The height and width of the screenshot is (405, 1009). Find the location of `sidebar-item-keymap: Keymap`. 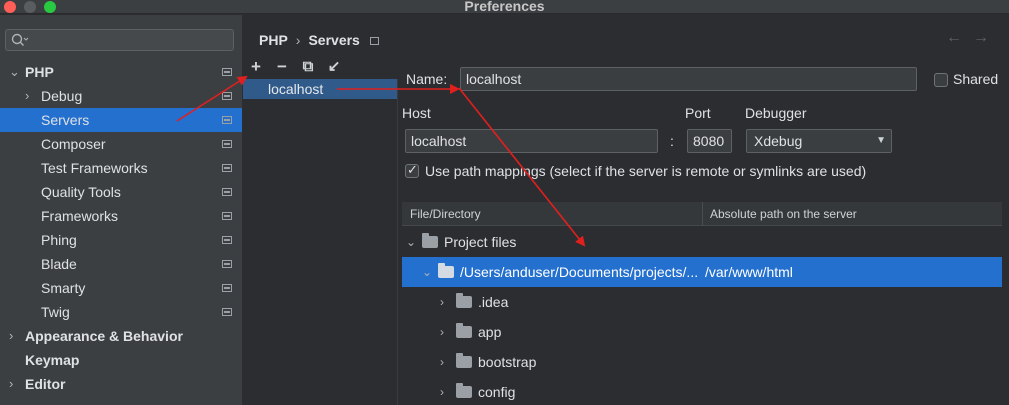

sidebar-item-keymap: Keymap is located at coordinates (121, 360).